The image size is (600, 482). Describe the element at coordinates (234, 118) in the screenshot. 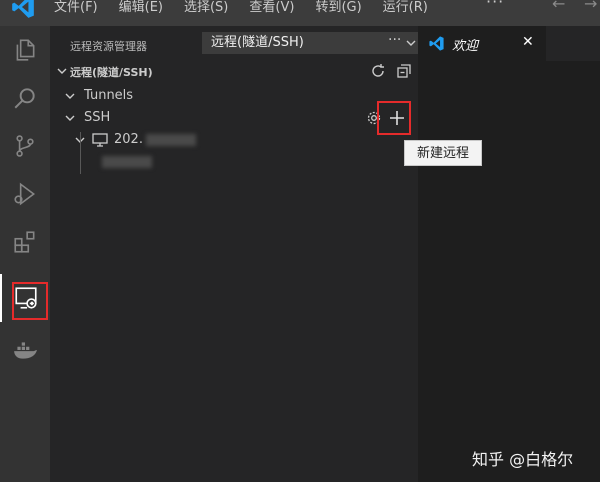

I see `tree-item-ssh: SSH` at that location.